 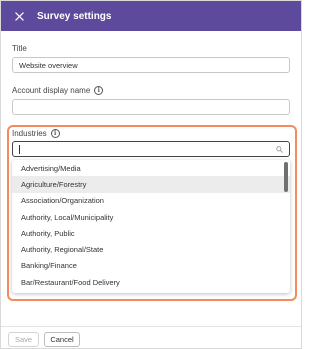 I want to click on panel-header: Survey settings, so click(x=151, y=16).